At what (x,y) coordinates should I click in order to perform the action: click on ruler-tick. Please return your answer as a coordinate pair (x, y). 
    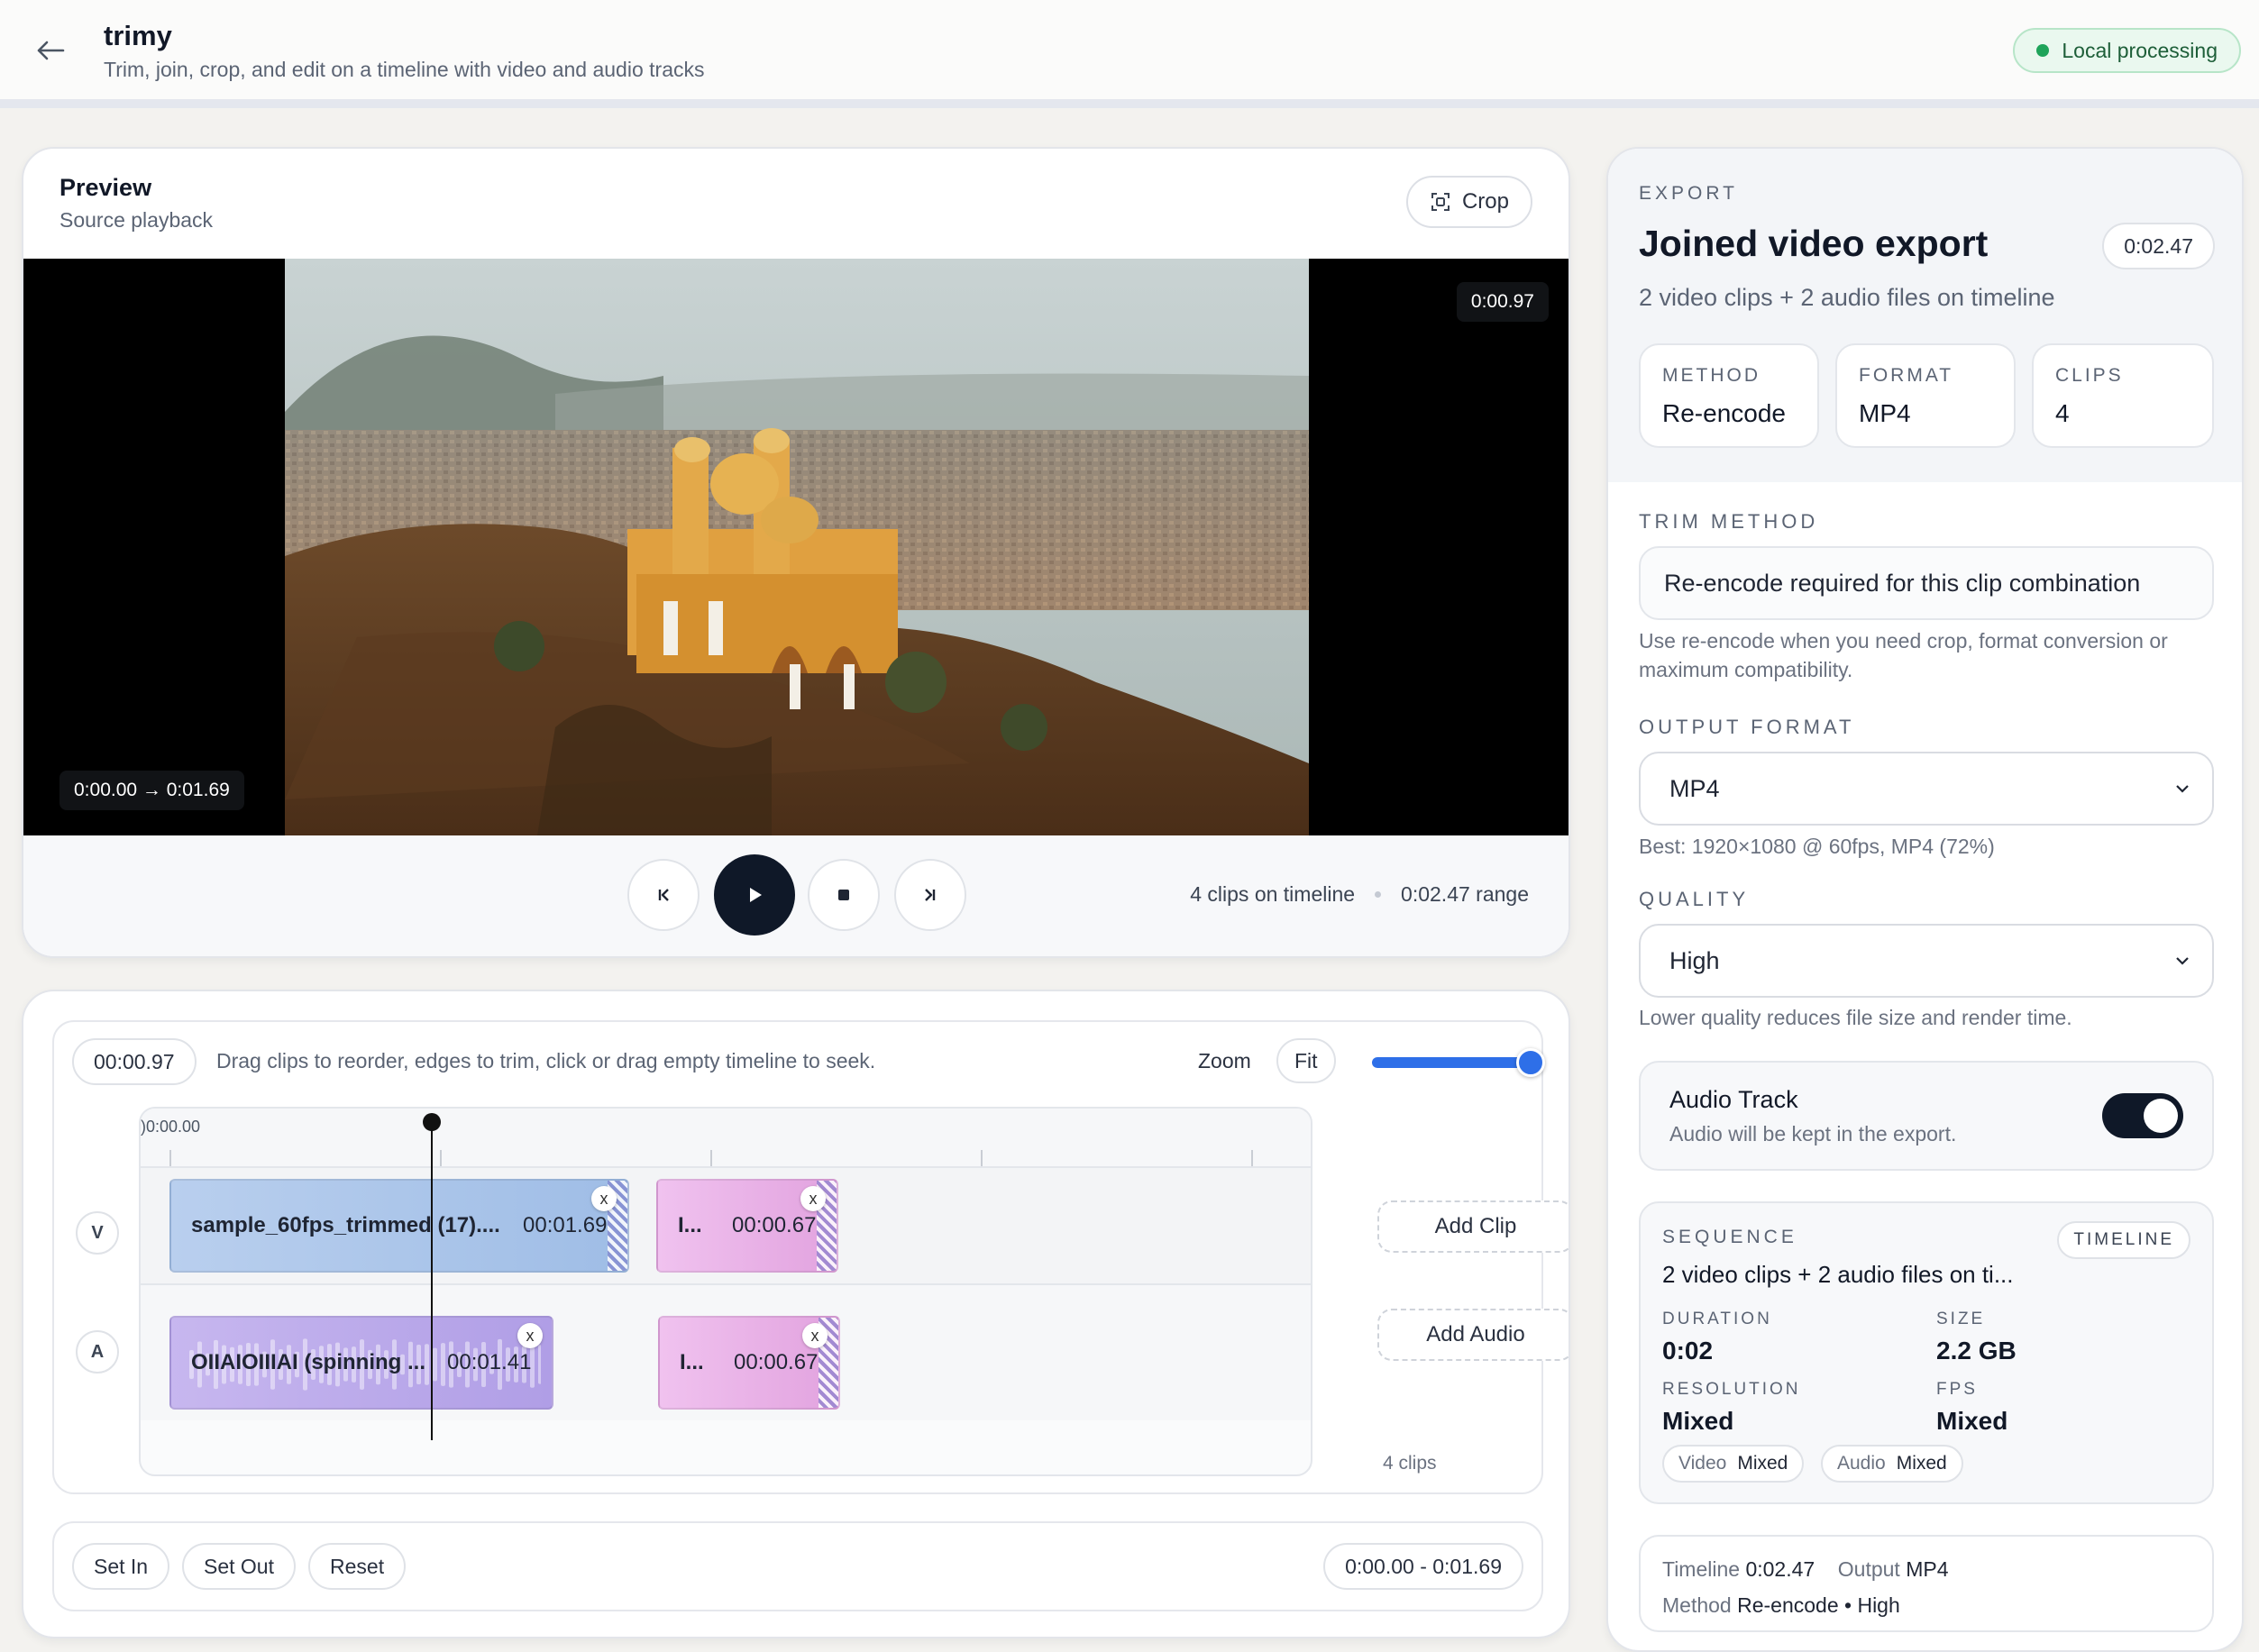
    Looking at the image, I should click on (170, 1158).